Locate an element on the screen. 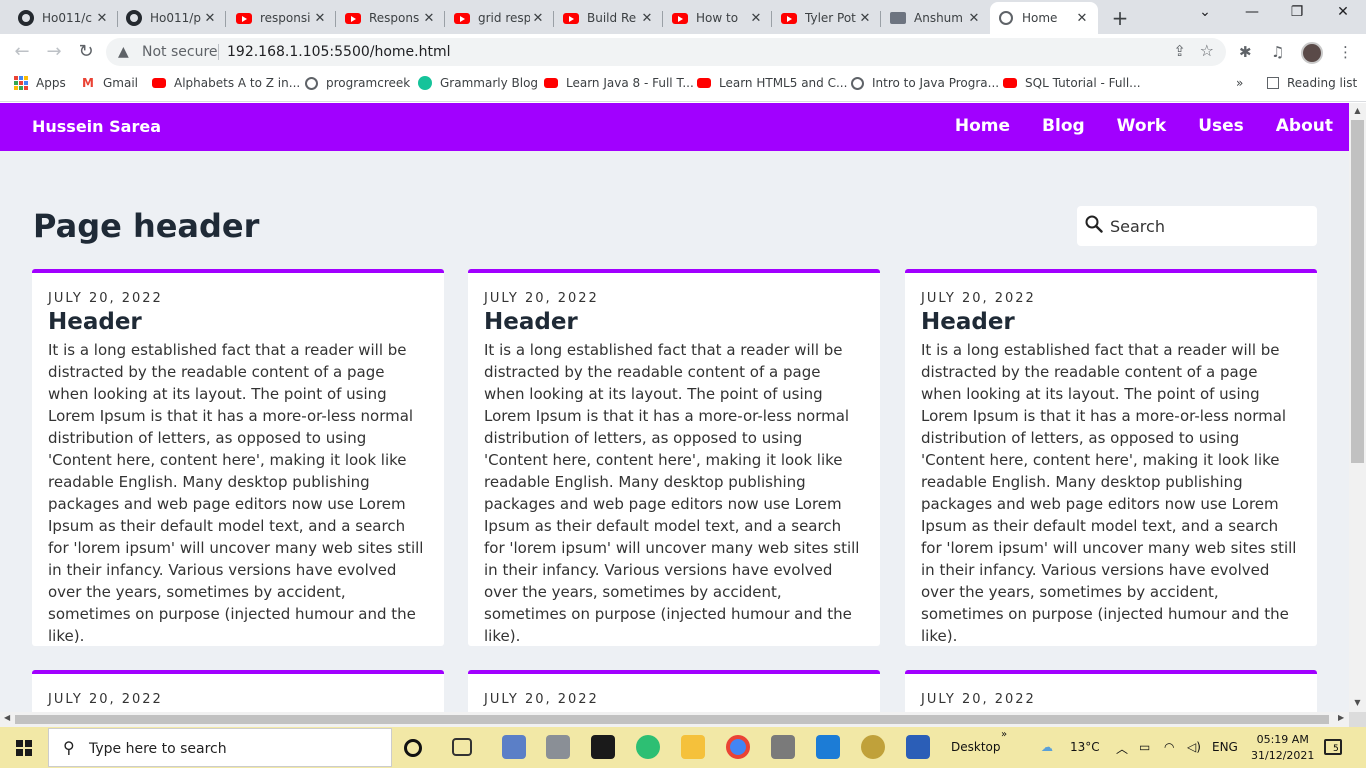 Image resolution: width=1366 pixels, height=768 pixels. extensions-icon: ✱ is located at coordinates (1245, 52).